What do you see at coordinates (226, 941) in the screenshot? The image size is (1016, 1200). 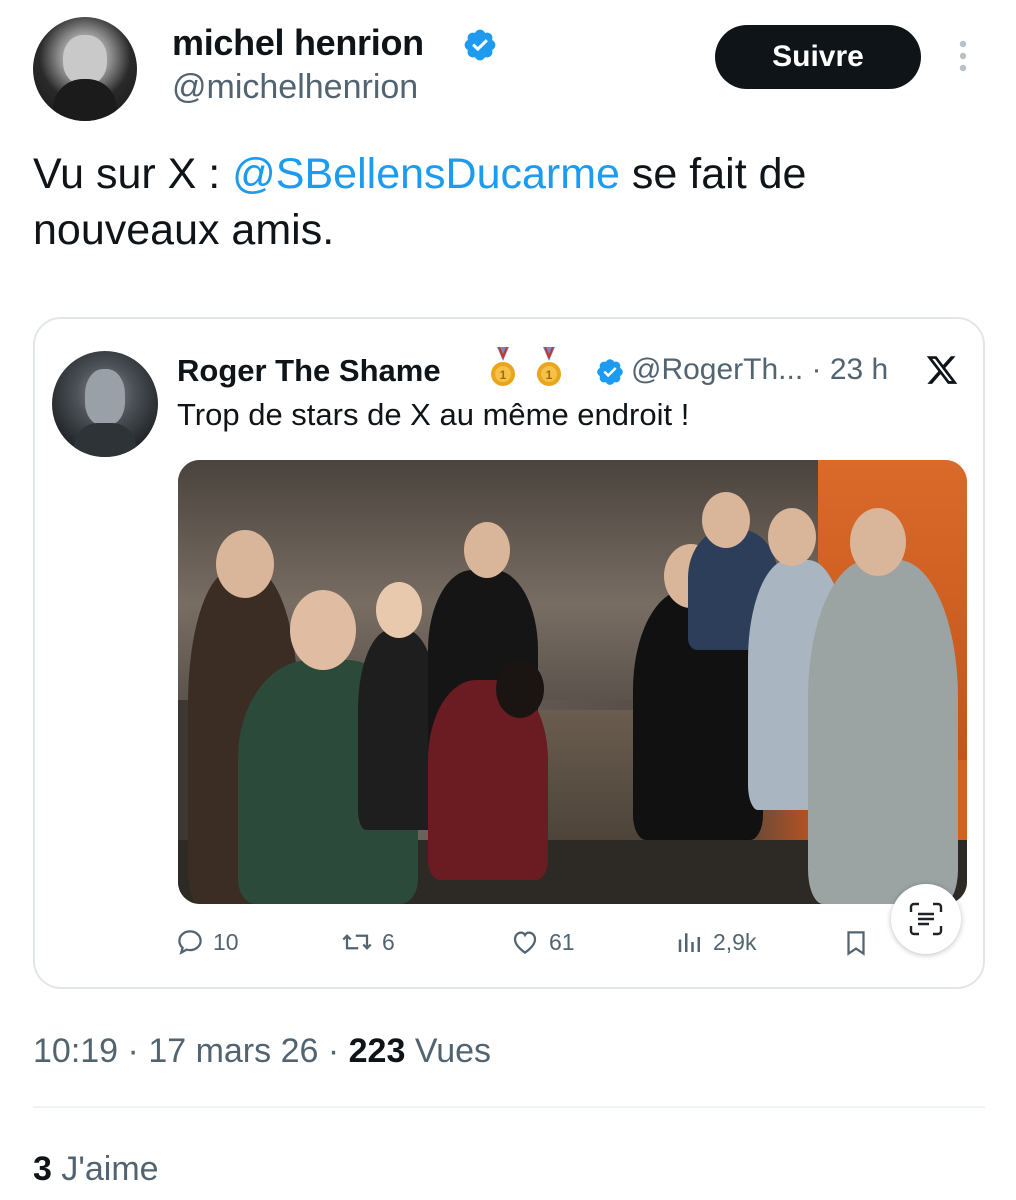 I see `reply-count: 10` at bounding box center [226, 941].